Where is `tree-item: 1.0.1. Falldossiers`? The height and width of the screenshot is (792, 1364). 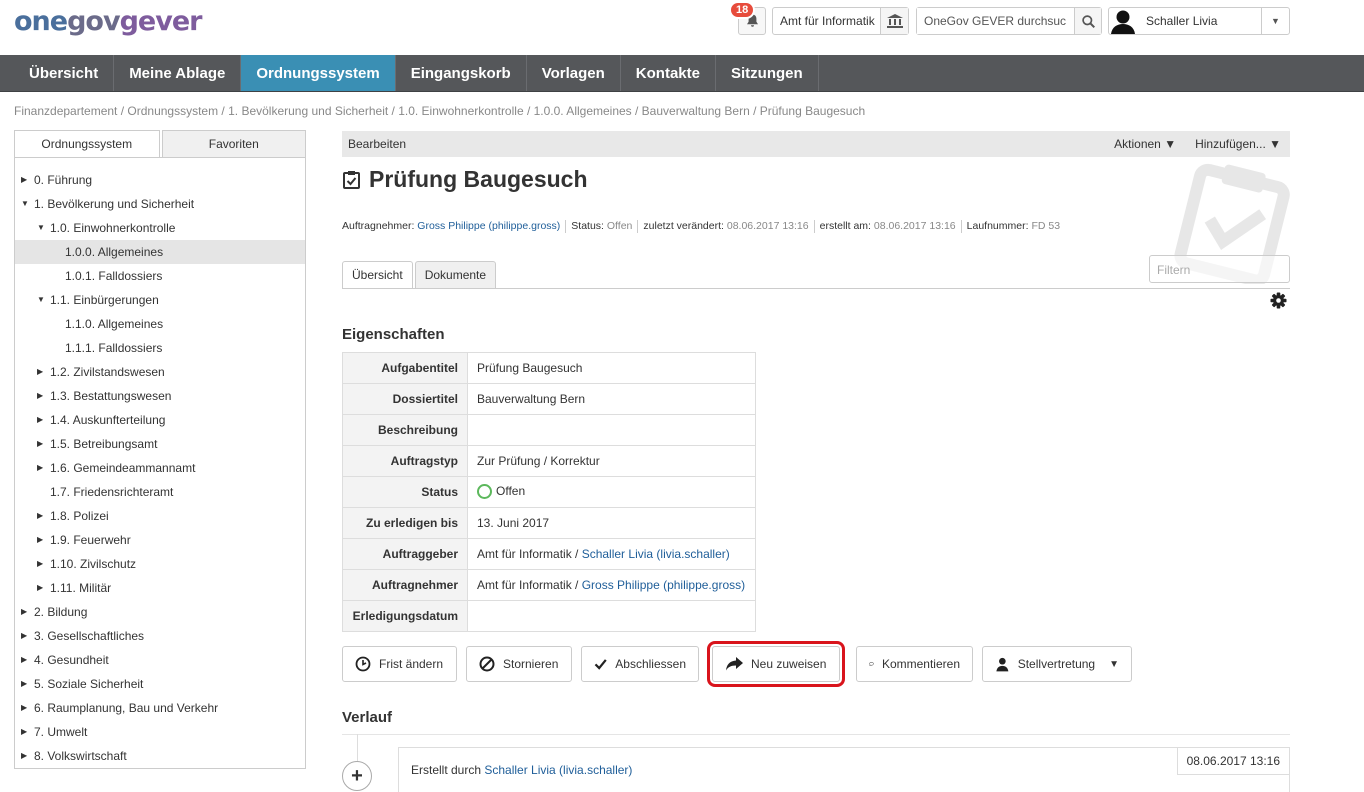
tree-item: 1.0.1. Falldossiers is located at coordinates (160, 276).